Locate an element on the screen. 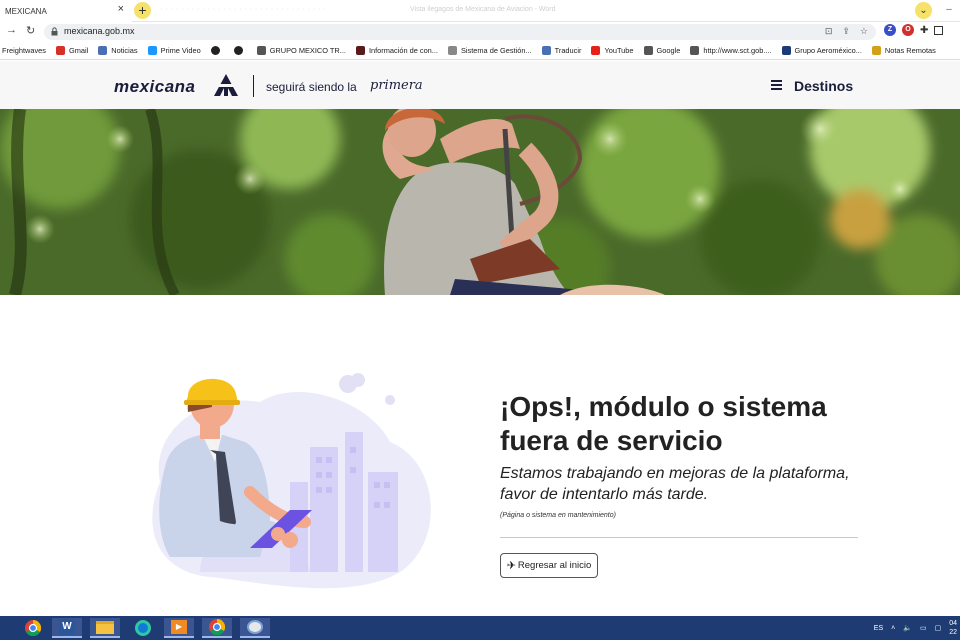 Image resolution: width=960 pixels, height=640 pixels. tray-chevron-icon: ˄ is located at coordinates (893, 628).